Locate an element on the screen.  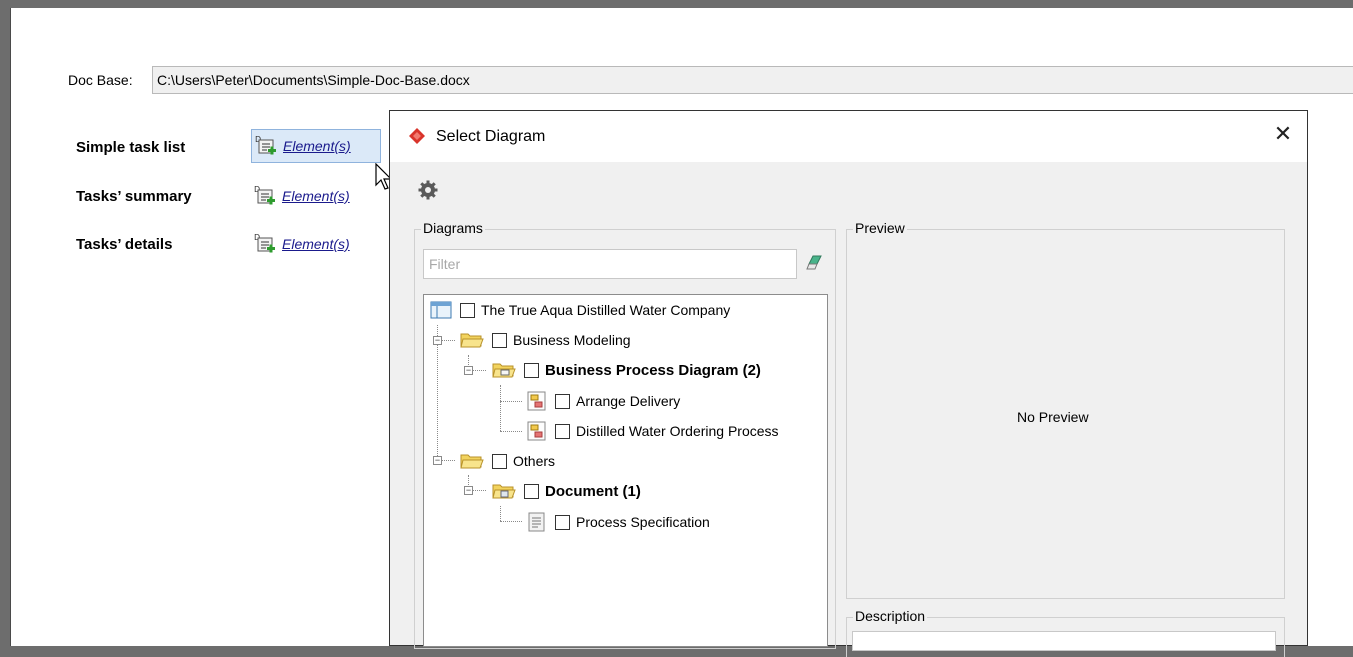
simple-task-list-element-link: Element(s) is located at coordinates (317, 146).